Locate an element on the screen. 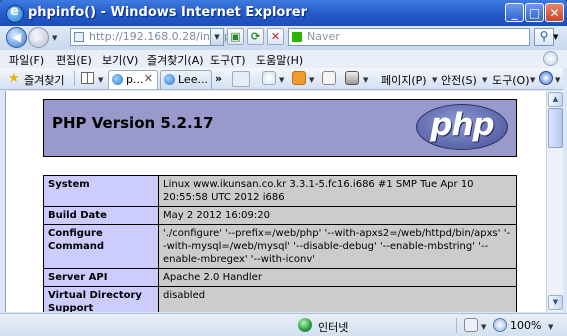 The width and height of the screenshot is (567, 336). zoom-icon is located at coordinates (500, 325).